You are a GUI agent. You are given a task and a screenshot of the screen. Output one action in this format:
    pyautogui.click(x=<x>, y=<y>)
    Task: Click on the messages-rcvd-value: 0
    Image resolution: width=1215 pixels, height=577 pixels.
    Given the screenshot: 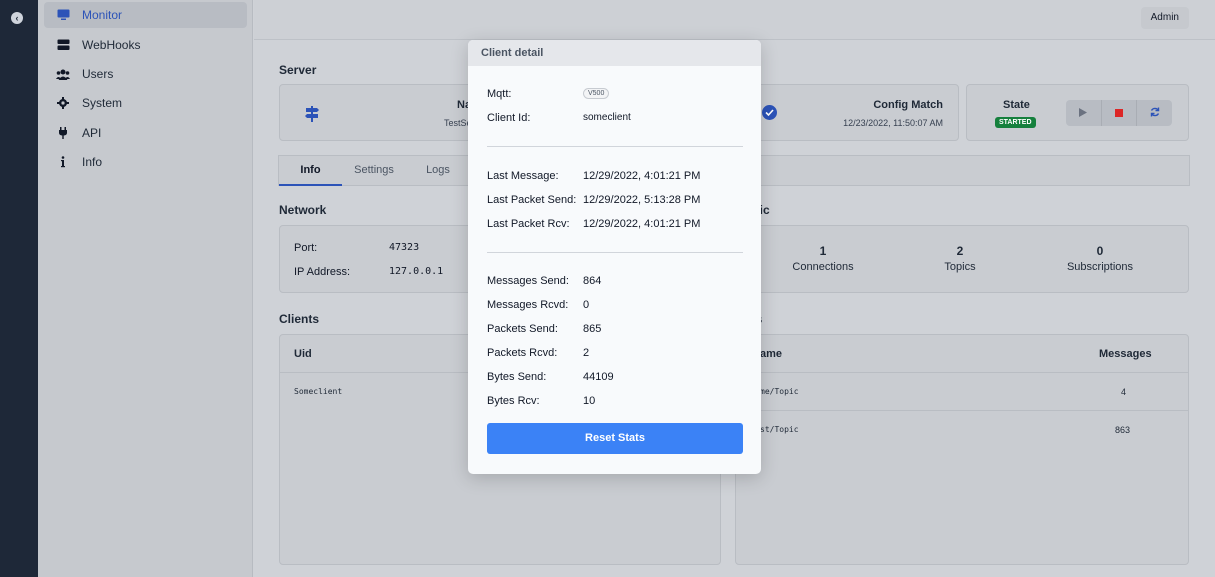 What is the action you would take?
    pyautogui.click(x=586, y=305)
    